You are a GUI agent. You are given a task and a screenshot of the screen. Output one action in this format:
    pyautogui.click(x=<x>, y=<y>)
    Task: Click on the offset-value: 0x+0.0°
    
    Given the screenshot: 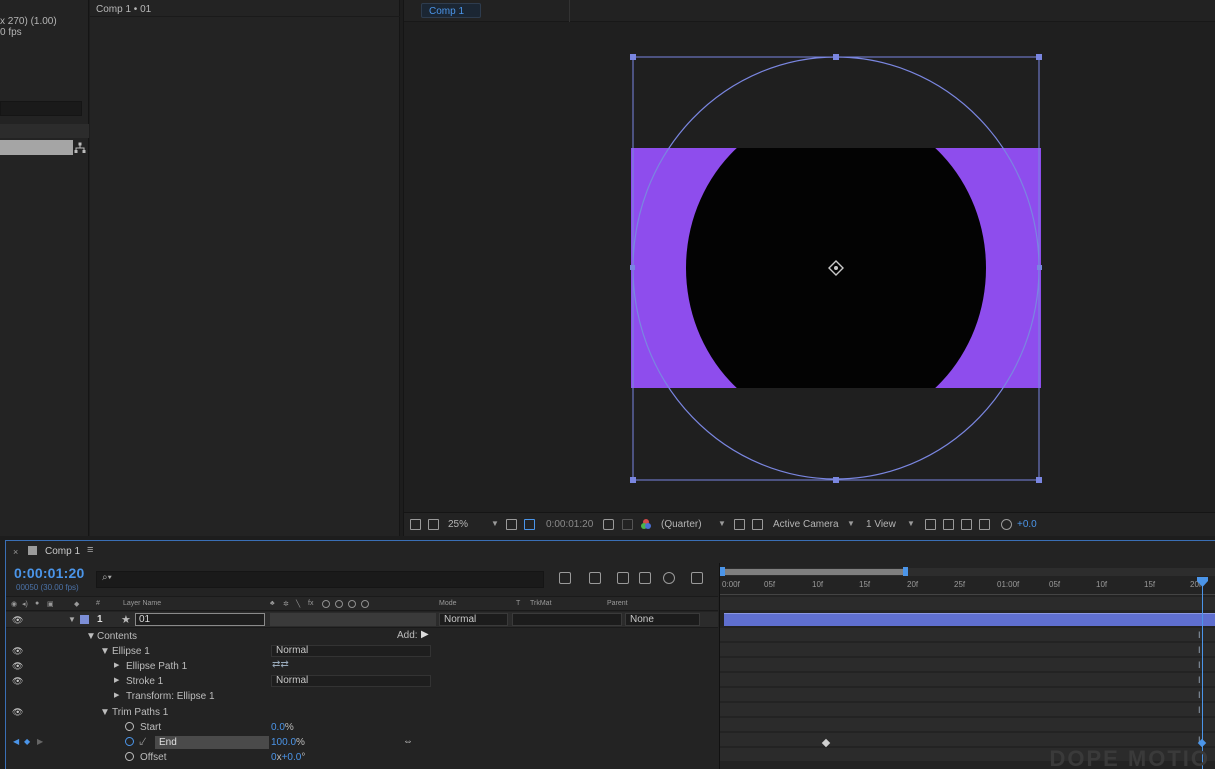 What is the action you would take?
    pyautogui.click(x=288, y=757)
    